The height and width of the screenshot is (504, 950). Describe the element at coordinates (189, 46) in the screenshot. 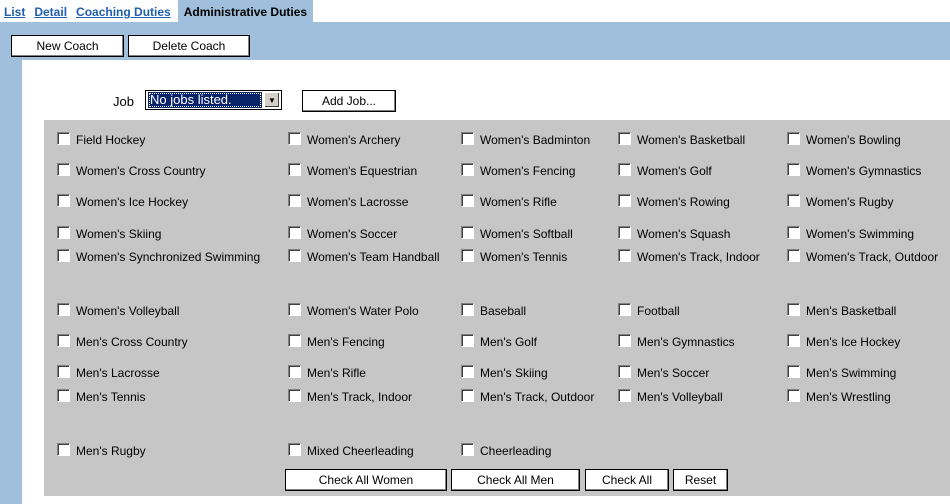

I see `delete-coach-button: Delete Coach` at that location.